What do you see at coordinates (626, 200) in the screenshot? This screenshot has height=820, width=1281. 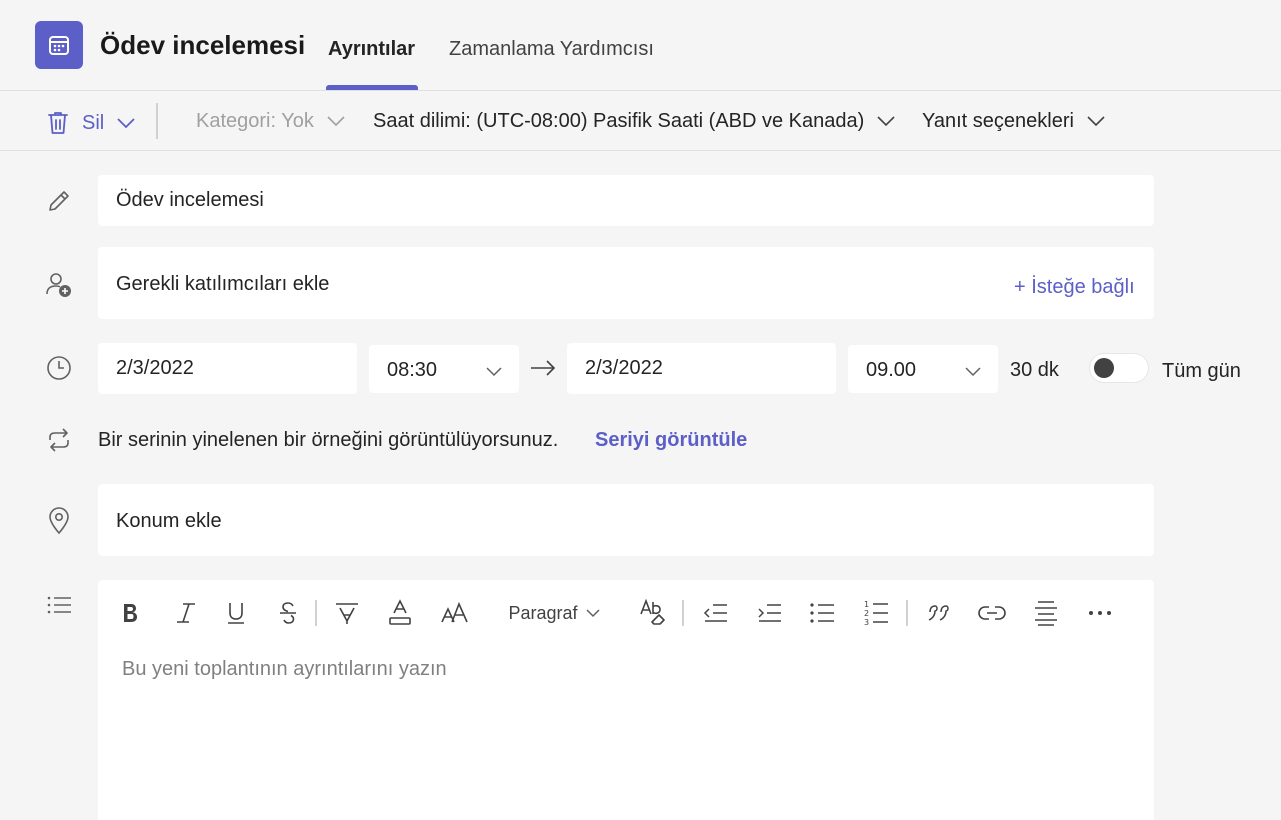 I see `title-input: Ödev incelemesi` at bounding box center [626, 200].